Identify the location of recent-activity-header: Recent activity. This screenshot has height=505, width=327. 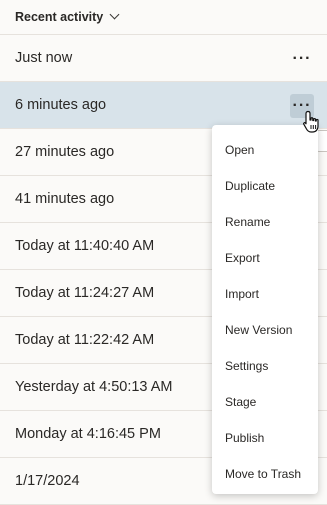
(163, 17).